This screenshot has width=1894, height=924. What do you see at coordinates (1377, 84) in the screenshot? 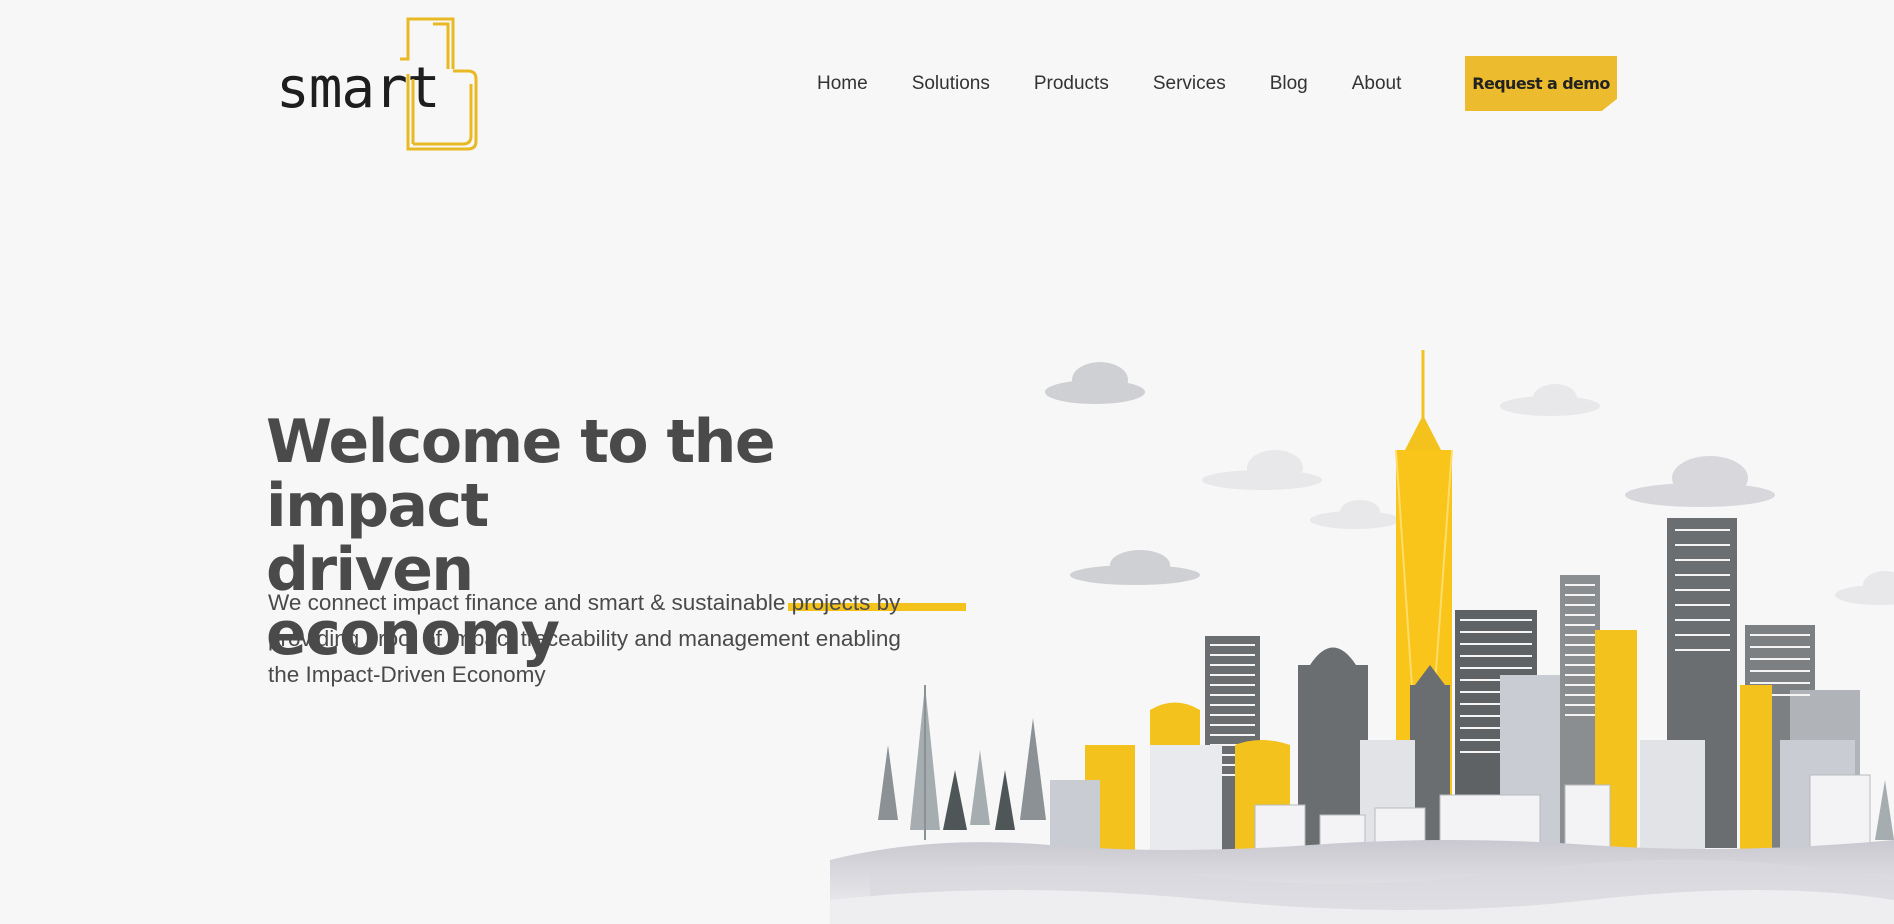
I see `nav-item-about: About` at bounding box center [1377, 84].